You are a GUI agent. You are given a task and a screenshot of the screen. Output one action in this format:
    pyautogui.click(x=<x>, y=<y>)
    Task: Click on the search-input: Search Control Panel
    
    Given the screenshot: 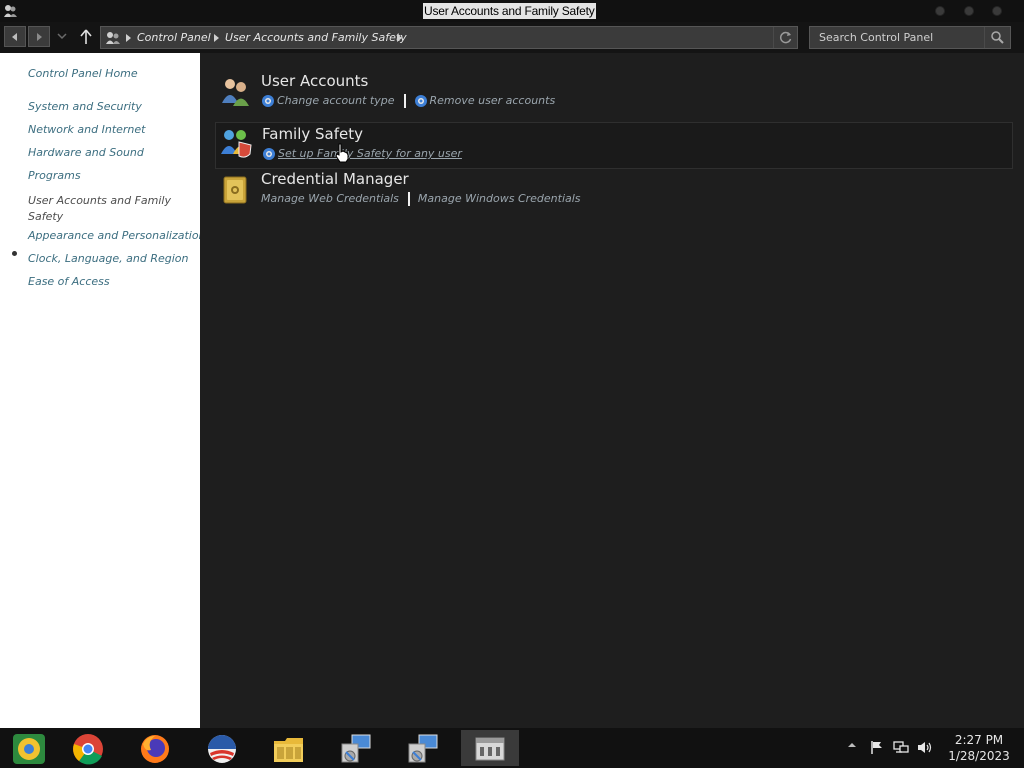 What is the action you would take?
    pyautogui.click(x=910, y=37)
    